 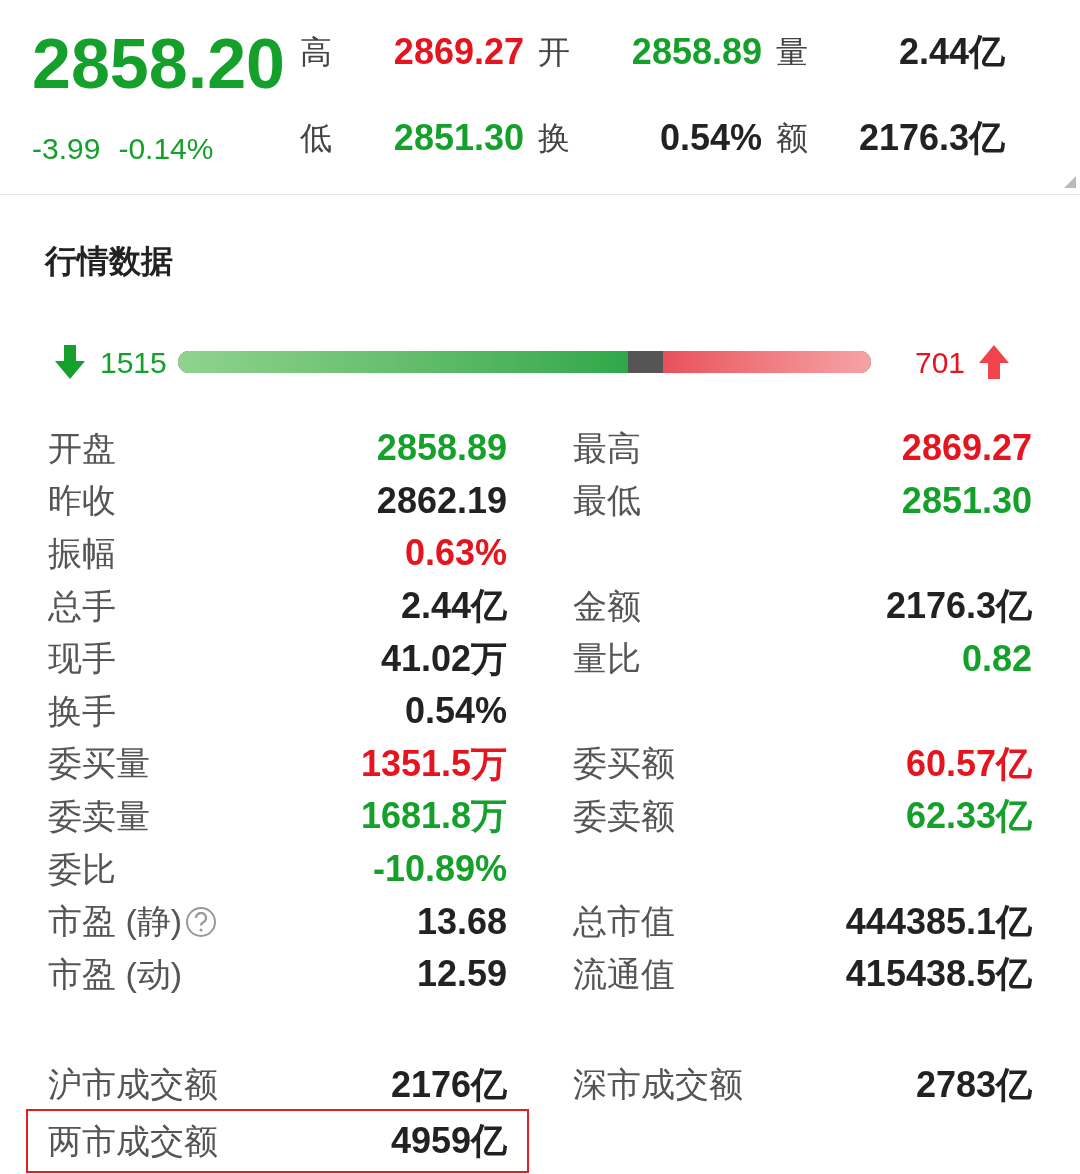 I want to click on data-value: -10.89%, so click(x=439, y=869).